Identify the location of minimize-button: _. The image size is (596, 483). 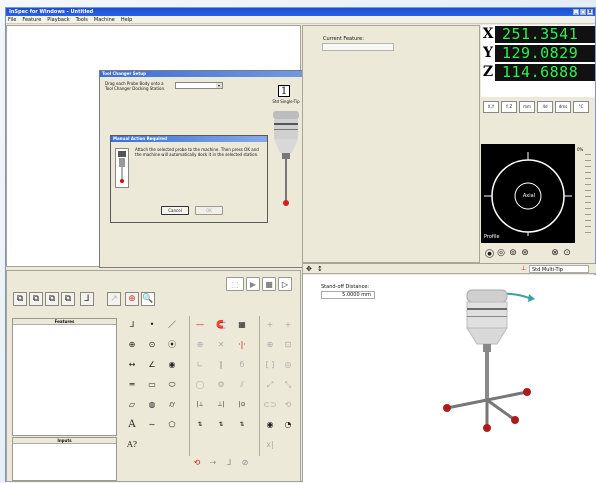
(576, 12).